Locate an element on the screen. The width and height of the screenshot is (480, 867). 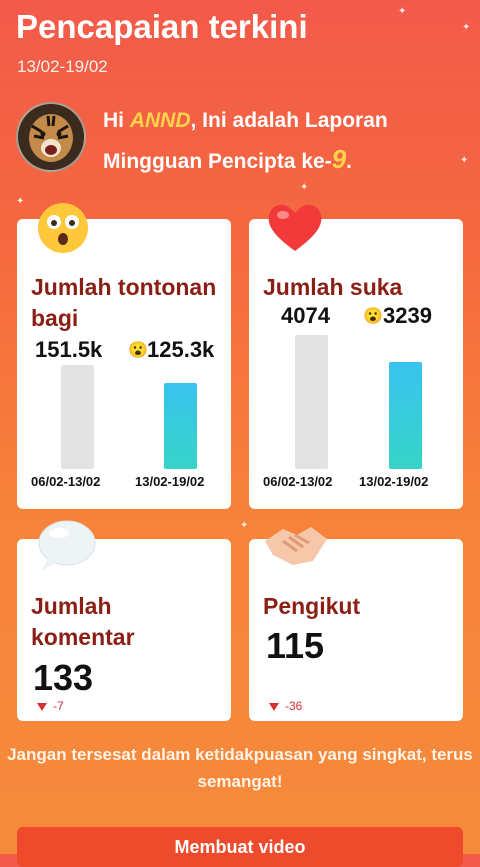
comments-label: Jumlah komentar is located at coordinates (83, 621).